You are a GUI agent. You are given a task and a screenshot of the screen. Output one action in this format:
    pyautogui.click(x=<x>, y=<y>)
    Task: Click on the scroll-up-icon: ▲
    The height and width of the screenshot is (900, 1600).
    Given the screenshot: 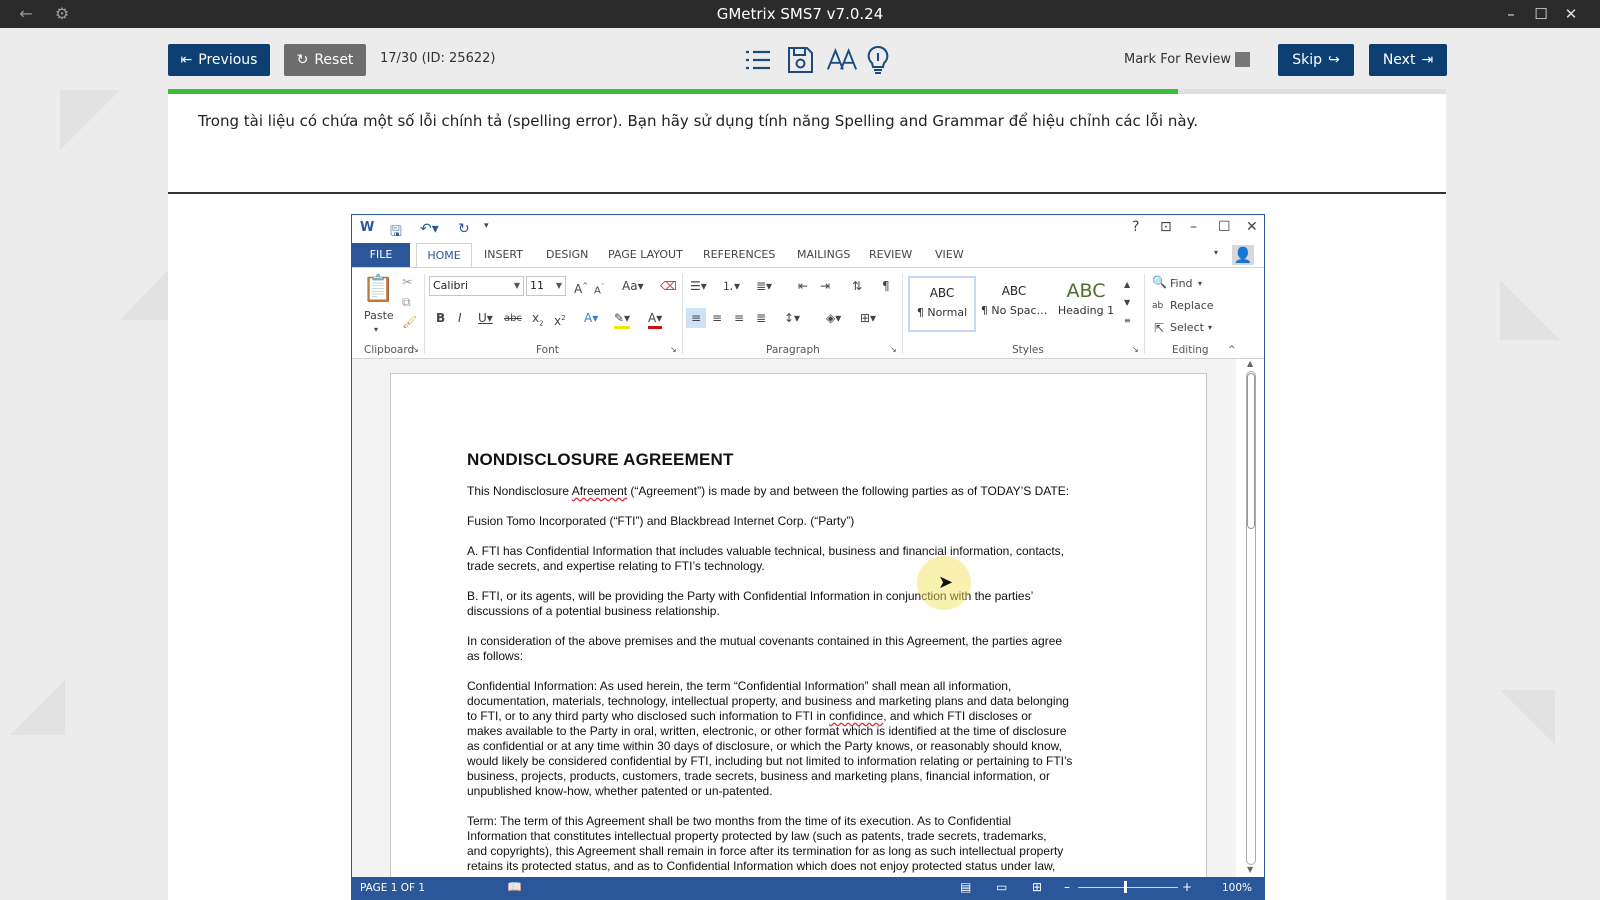 What is the action you would take?
    pyautogui.click(x=1250, y=363)
    